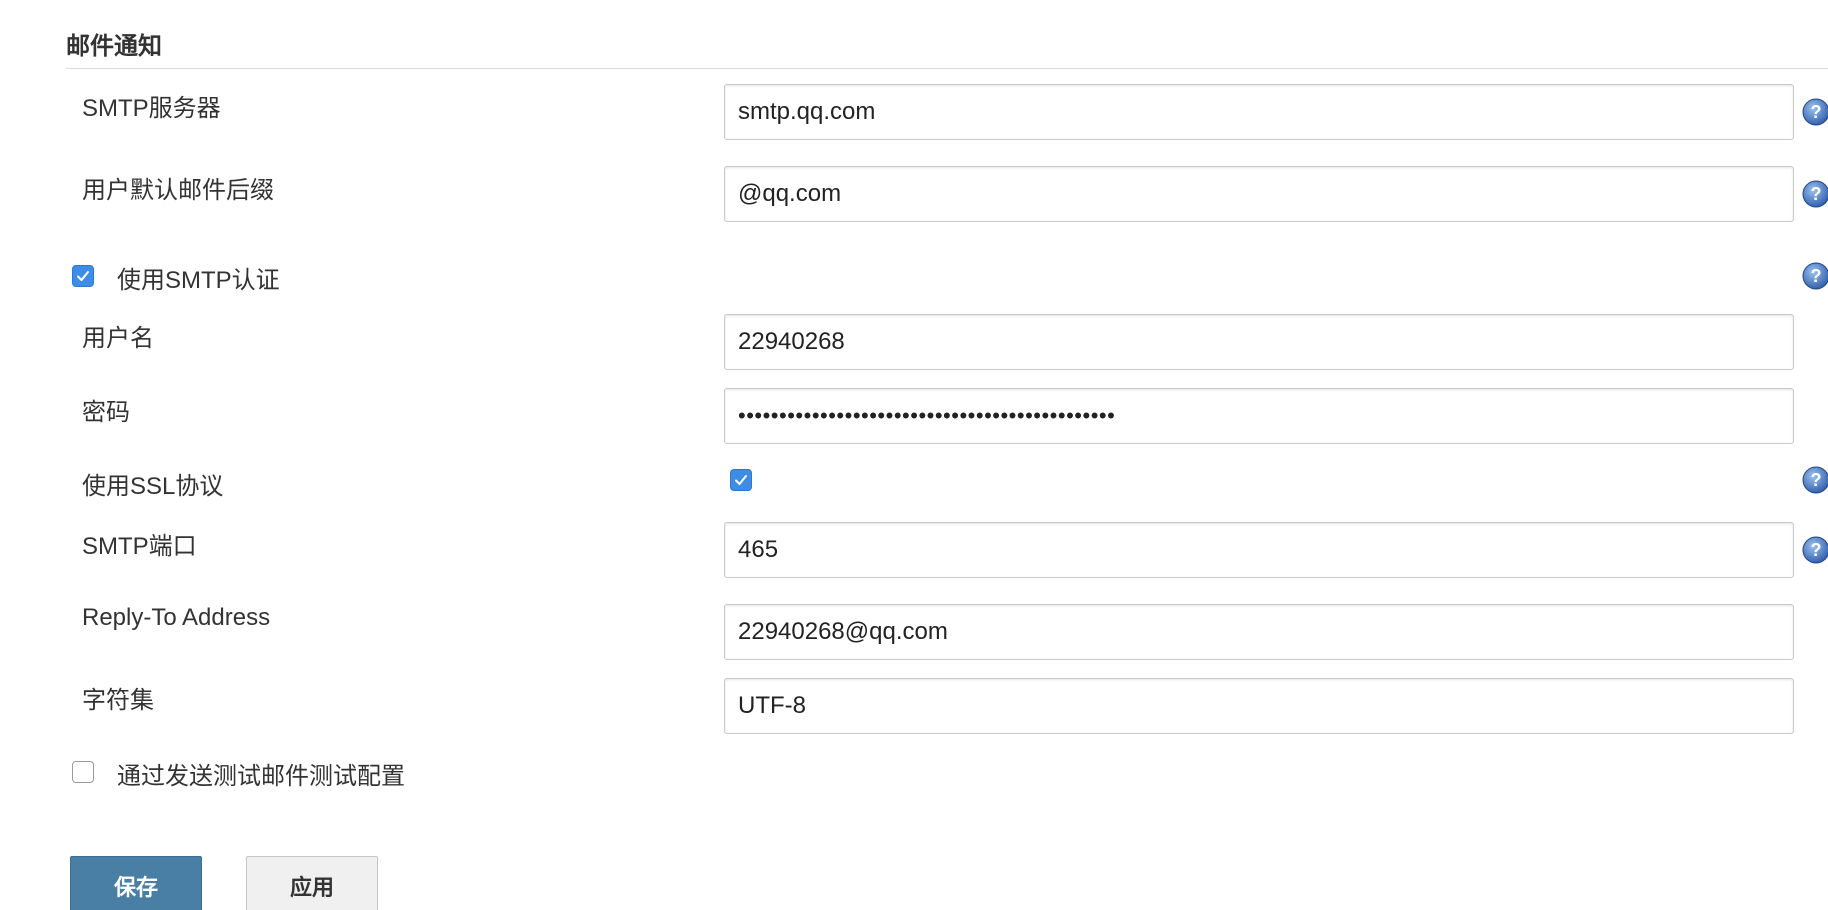  Describe the element at coordinates (261, 776) in the screenshot. I see `test-config-label: 通过发送测试邮件测试配置` at that location.